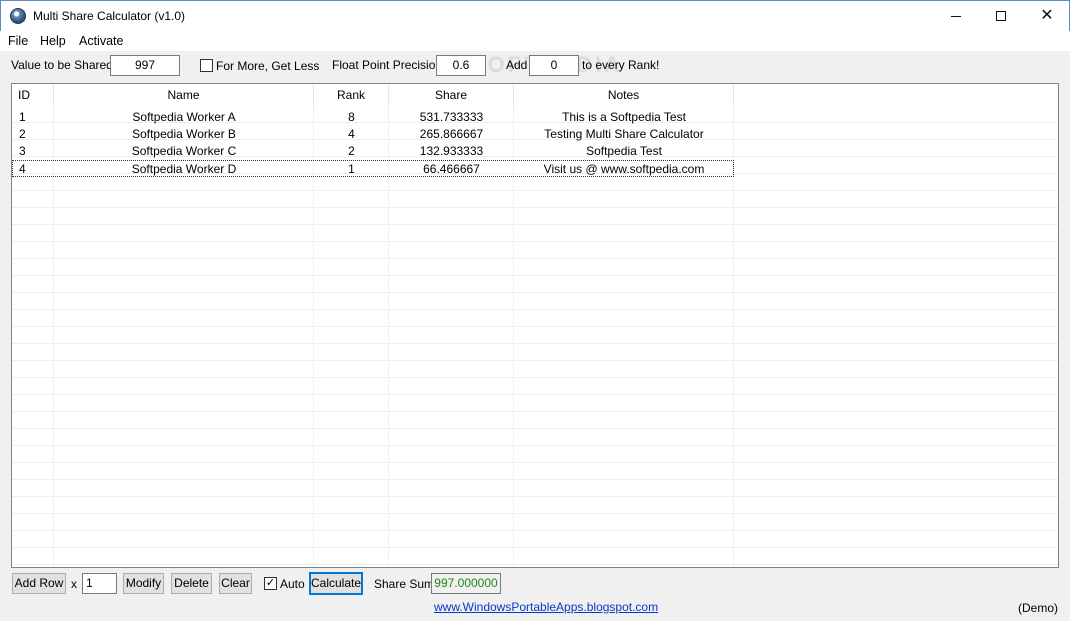 The width and height of the screenshot is (1070, 621). I want to click on app-icon, so click(18, 16).